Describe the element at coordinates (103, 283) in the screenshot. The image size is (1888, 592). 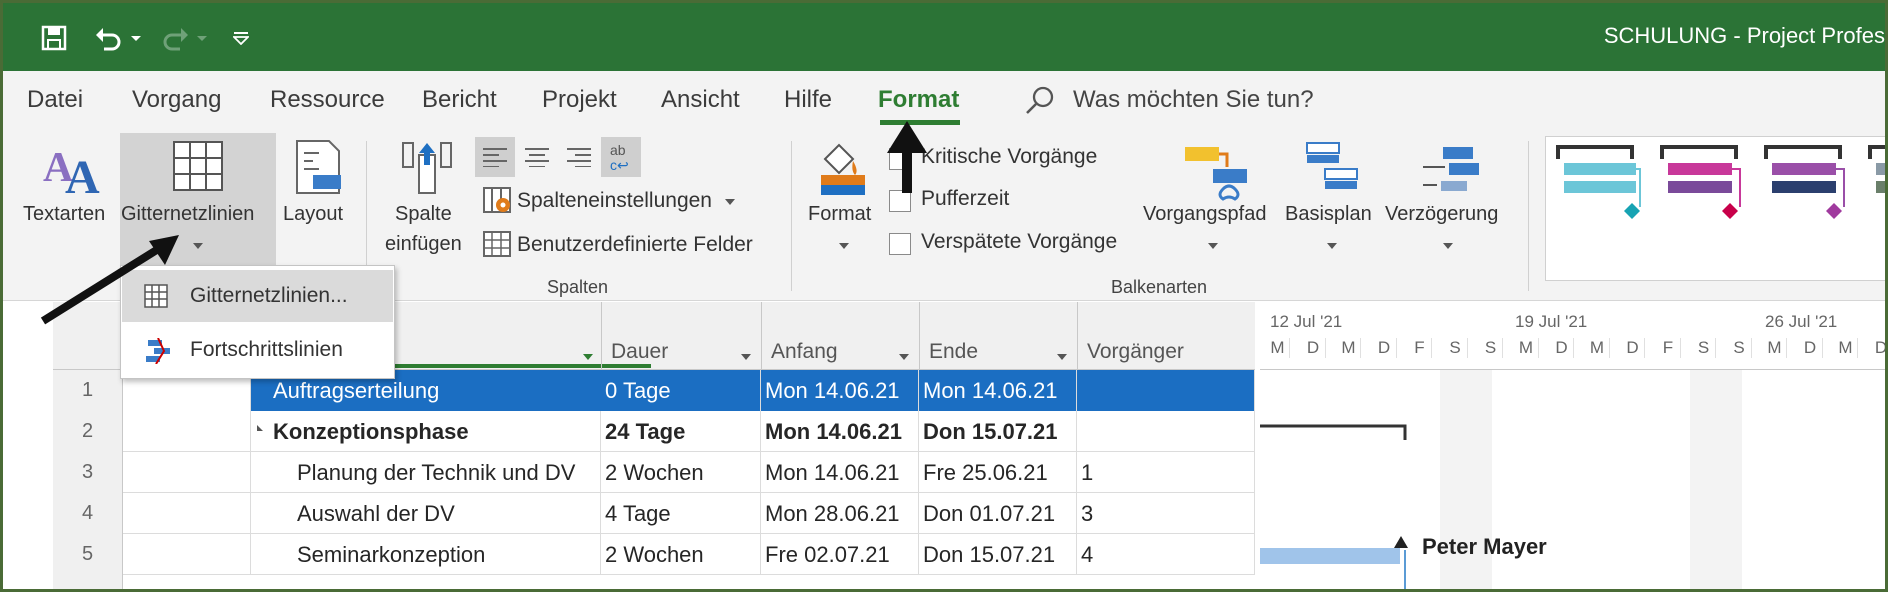
I see `arrow-to-gridlines` at that location.